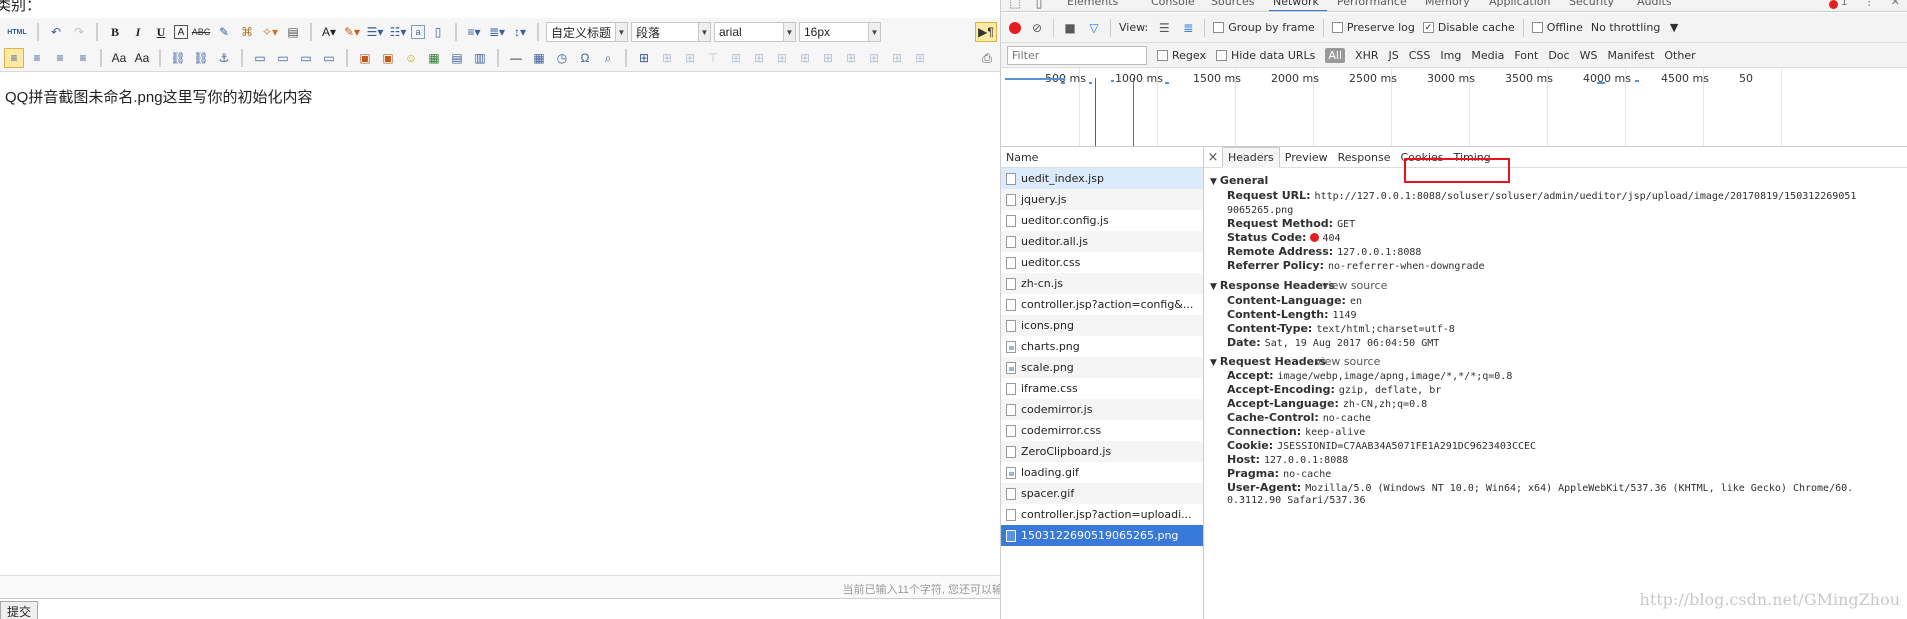 Image resolution: width=1907 pixels, height=619 pixels. I want to click on device-toolbar-icon: ▯, so click(1039, 5).